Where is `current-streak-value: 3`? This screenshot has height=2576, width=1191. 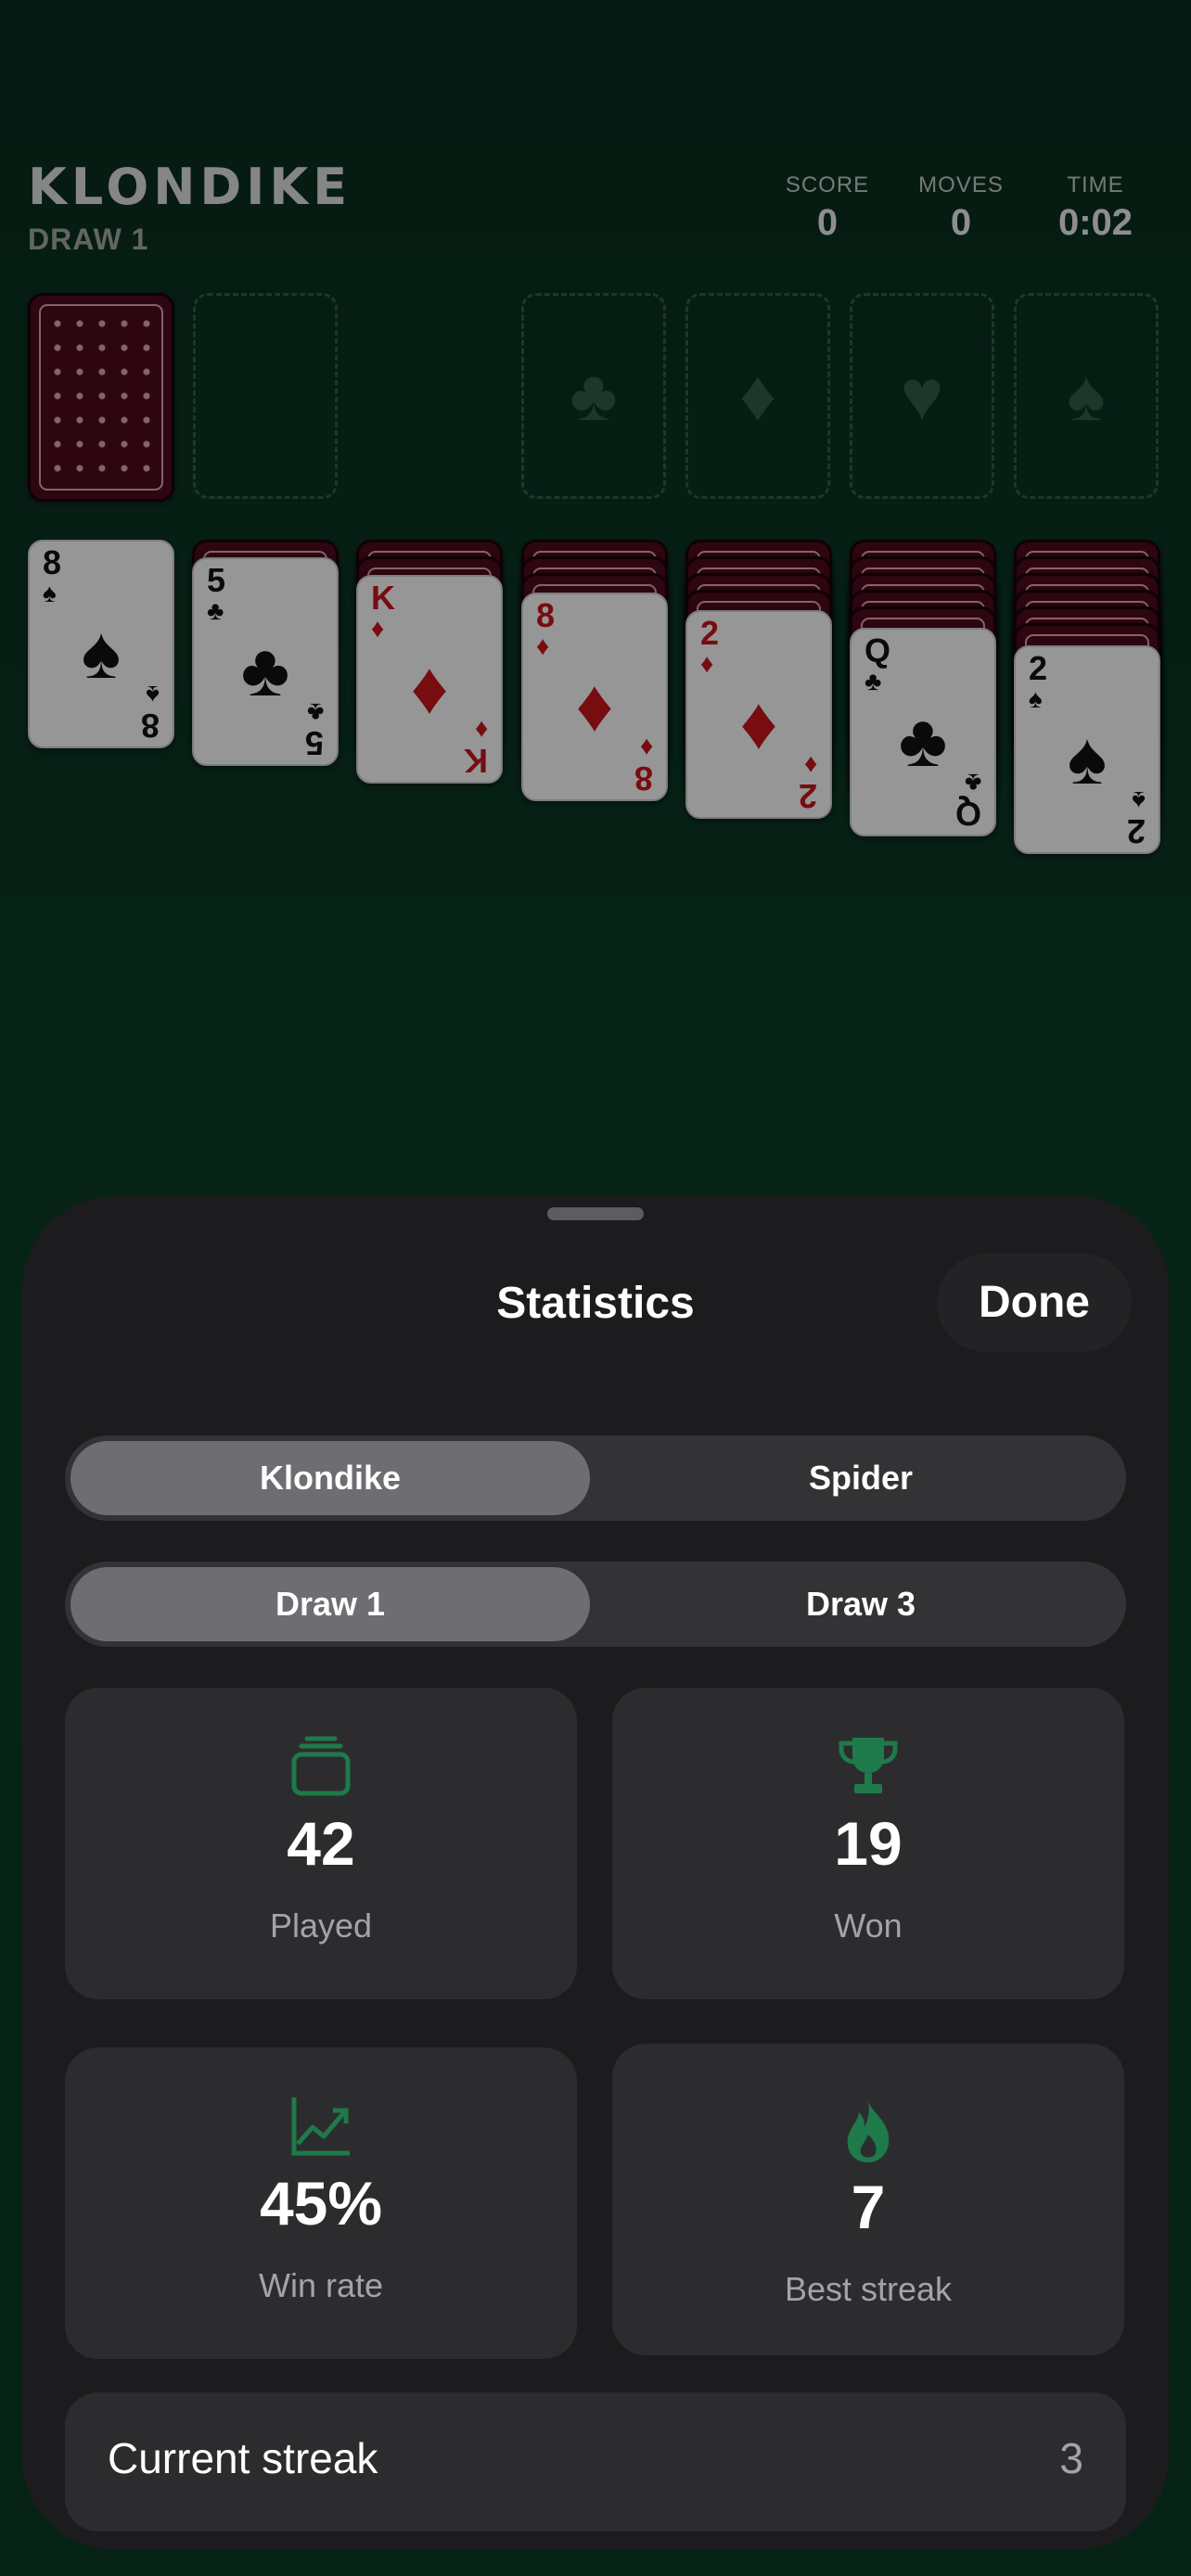
current-streak-value: 3 is located at coordinates (1071, 2458).